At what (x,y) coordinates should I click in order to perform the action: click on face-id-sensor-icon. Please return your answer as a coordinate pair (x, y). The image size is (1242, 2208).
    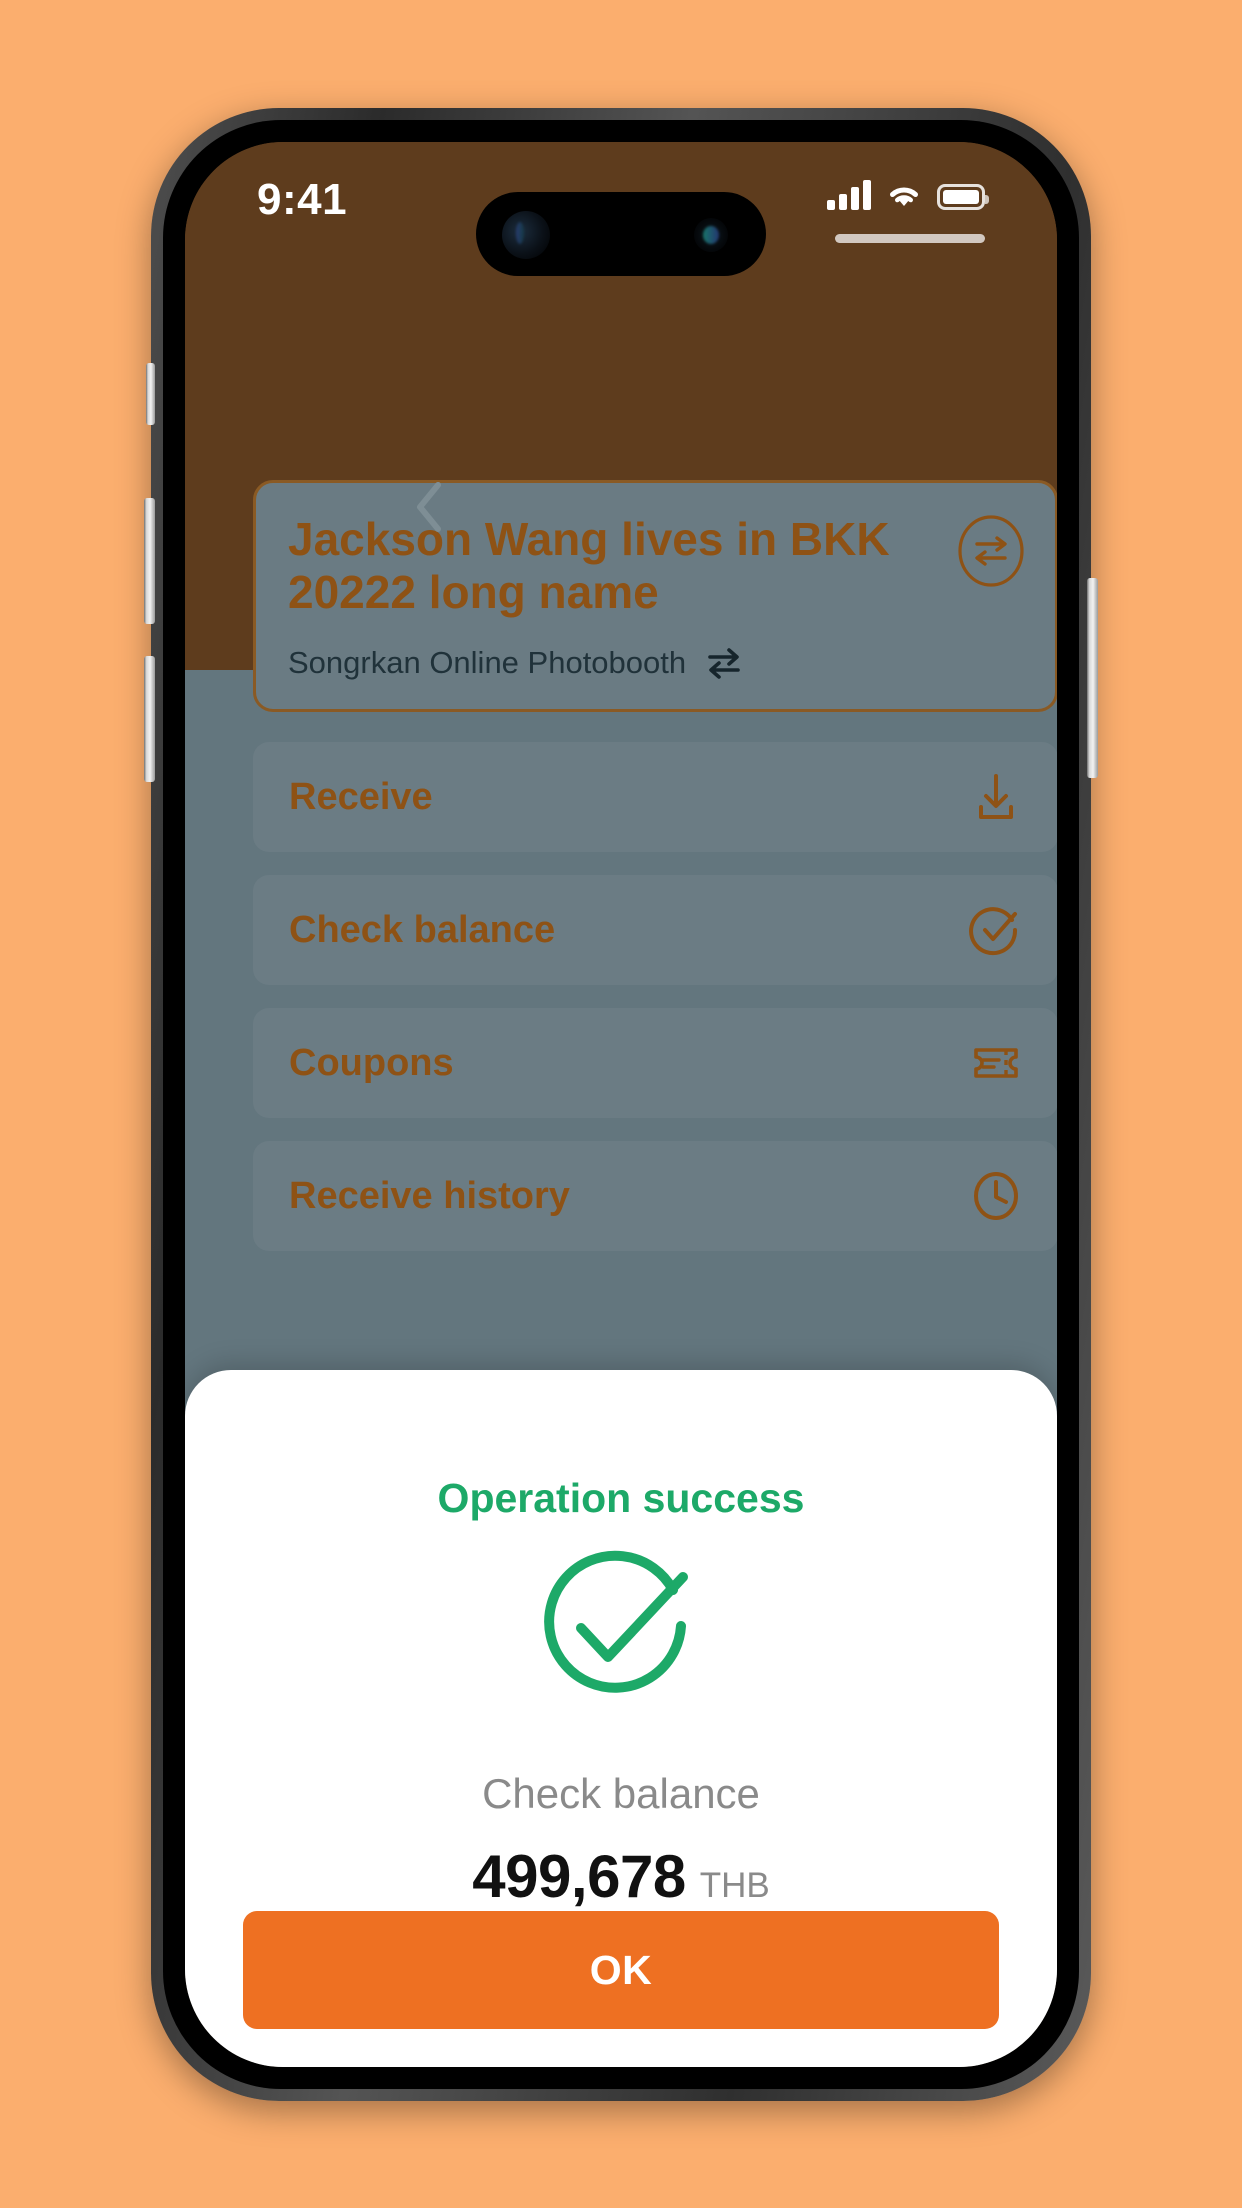
    Looking at the image, I should click on (711, 235).